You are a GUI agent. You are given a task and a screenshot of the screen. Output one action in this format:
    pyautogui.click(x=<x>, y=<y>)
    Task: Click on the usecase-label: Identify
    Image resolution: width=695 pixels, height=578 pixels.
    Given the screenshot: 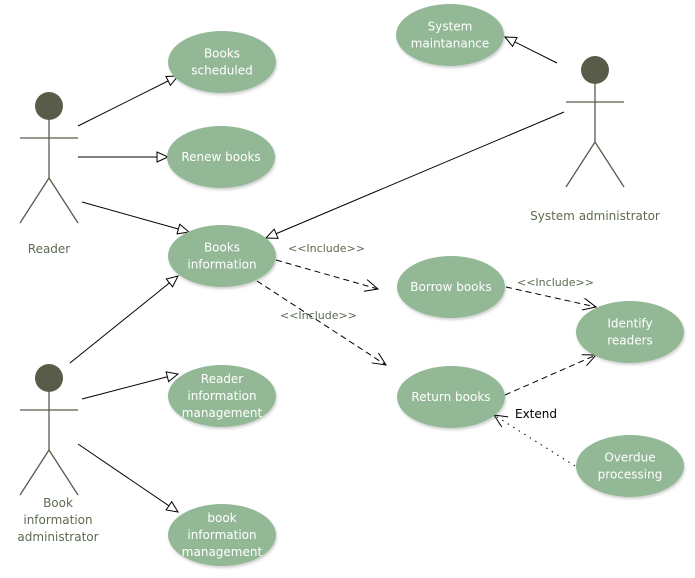 What is the action you would take?
    pyautogui.click(x=629, y=324)
    